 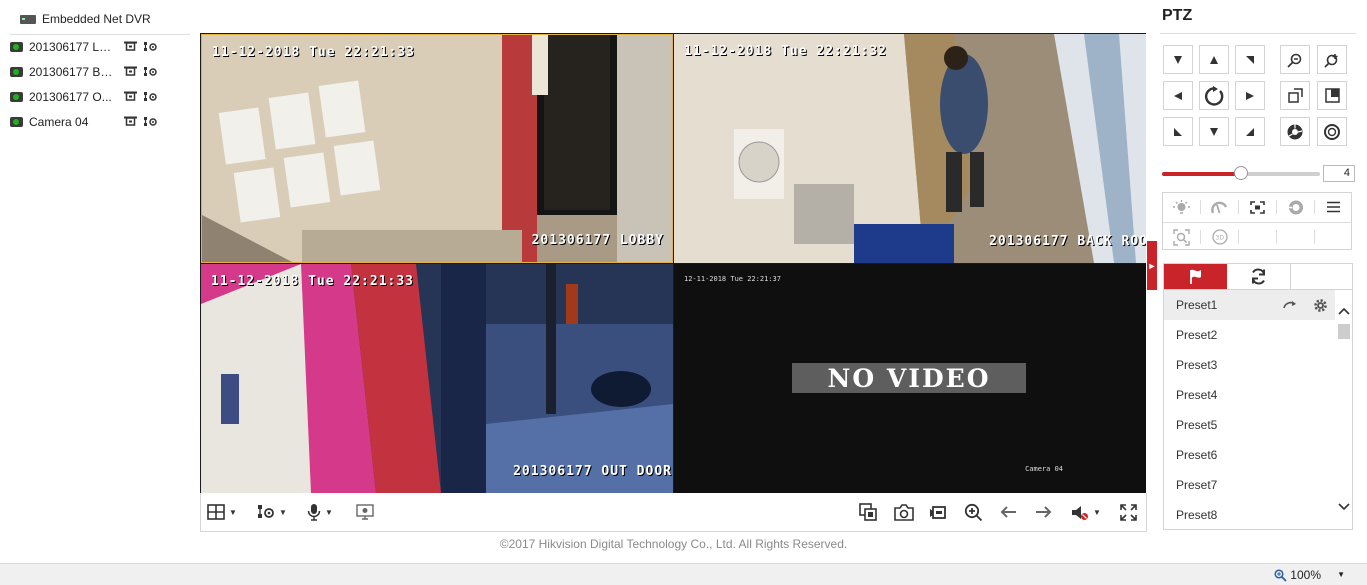 I want to click on ptz-right-button, so click(x=1250, y=95).